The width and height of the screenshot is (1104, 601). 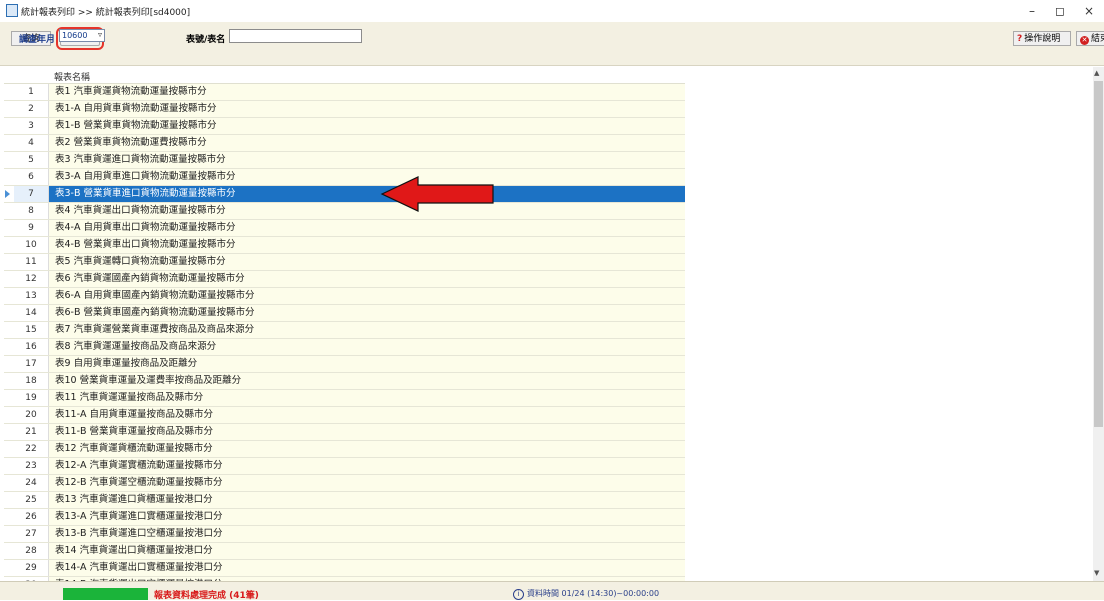 I want to click on table-row: 1 表1 汽車貨運貨物流動運量按縣市分, so click(x=344, y=92).